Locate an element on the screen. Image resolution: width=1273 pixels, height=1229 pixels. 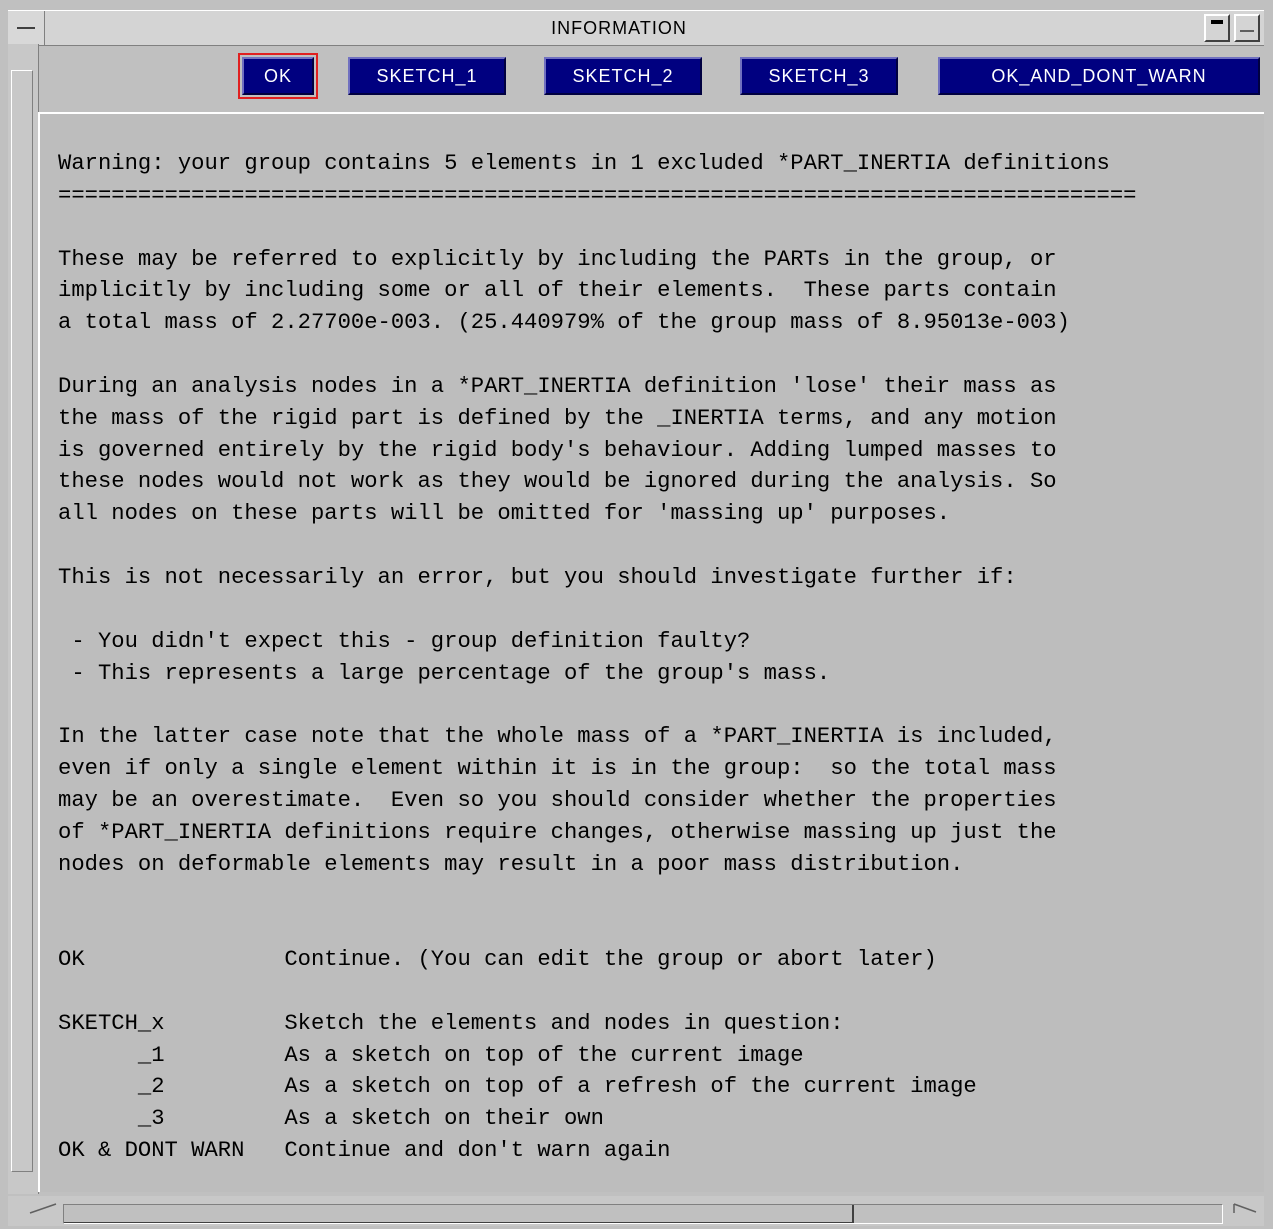
scrollbar-track is located at coordinates (643, 1214).